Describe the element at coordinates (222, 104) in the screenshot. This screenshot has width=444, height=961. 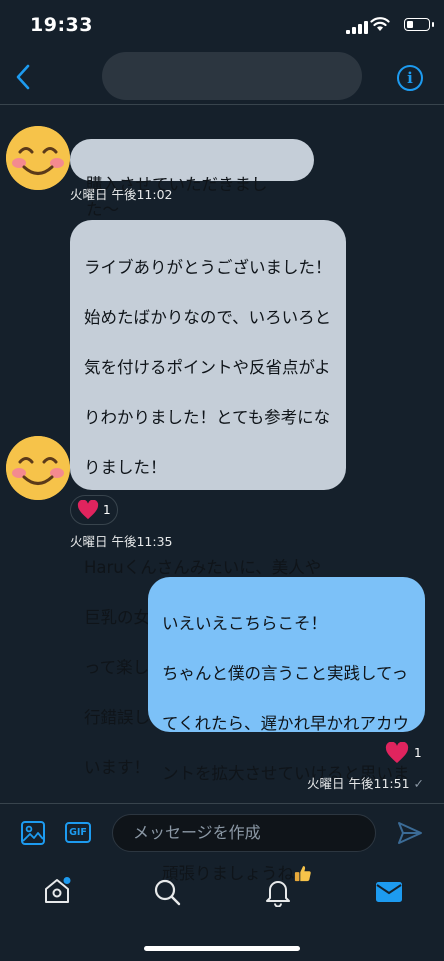
I see `header-divider` at that location.